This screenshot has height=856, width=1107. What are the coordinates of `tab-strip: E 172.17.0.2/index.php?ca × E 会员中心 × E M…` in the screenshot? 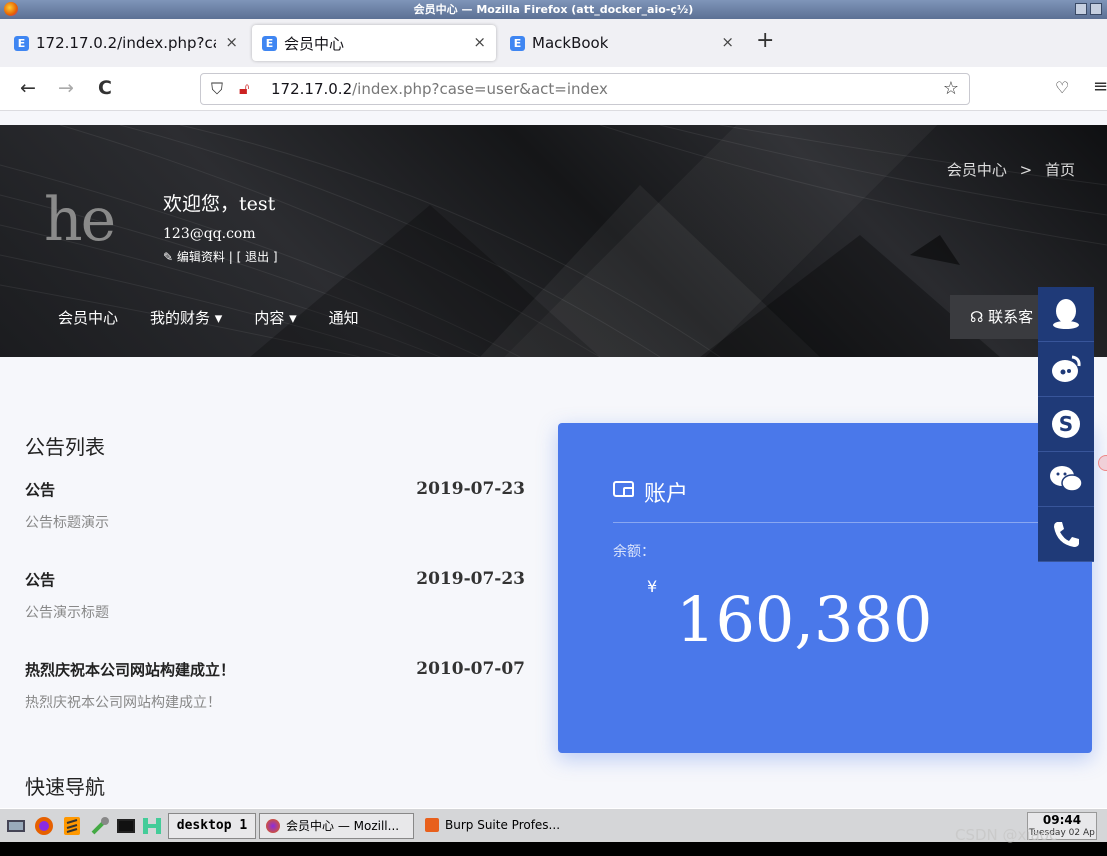 It's located at (553, 43).